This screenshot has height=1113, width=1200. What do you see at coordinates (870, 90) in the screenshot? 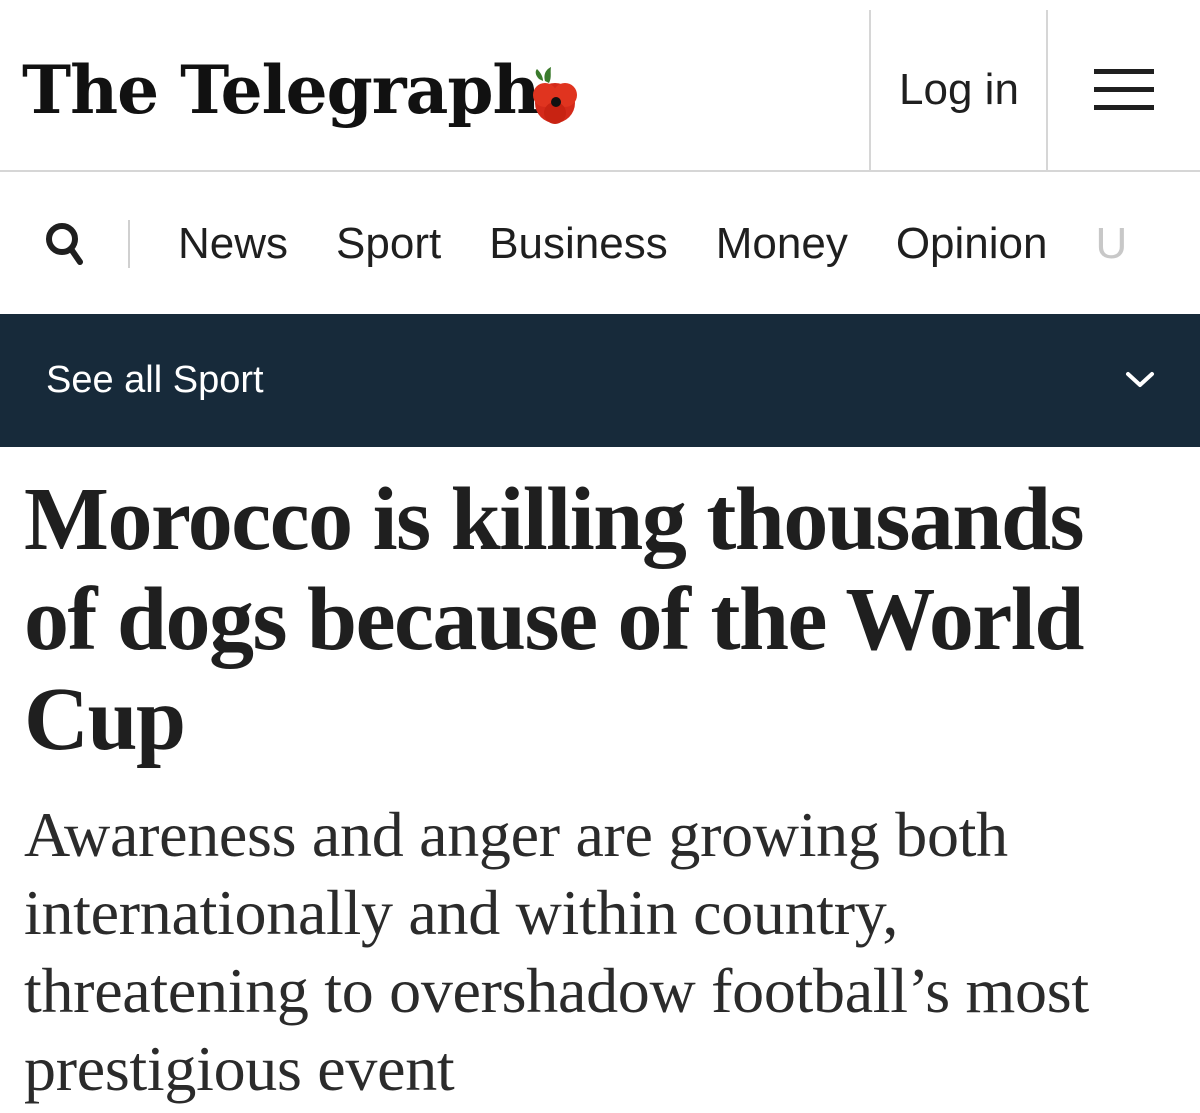
I see `header-divider` at bounding box center [870, 90].